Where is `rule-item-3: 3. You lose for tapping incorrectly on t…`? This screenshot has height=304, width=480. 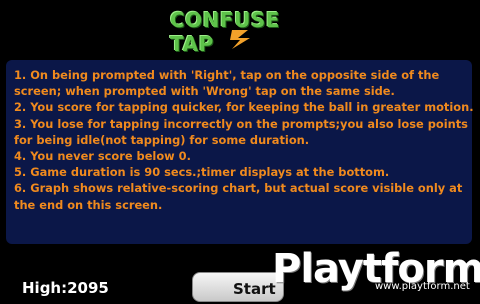
rule-item-3: 3. You lose for tapping incorrectly on t… is located at coordinates (241, 131).